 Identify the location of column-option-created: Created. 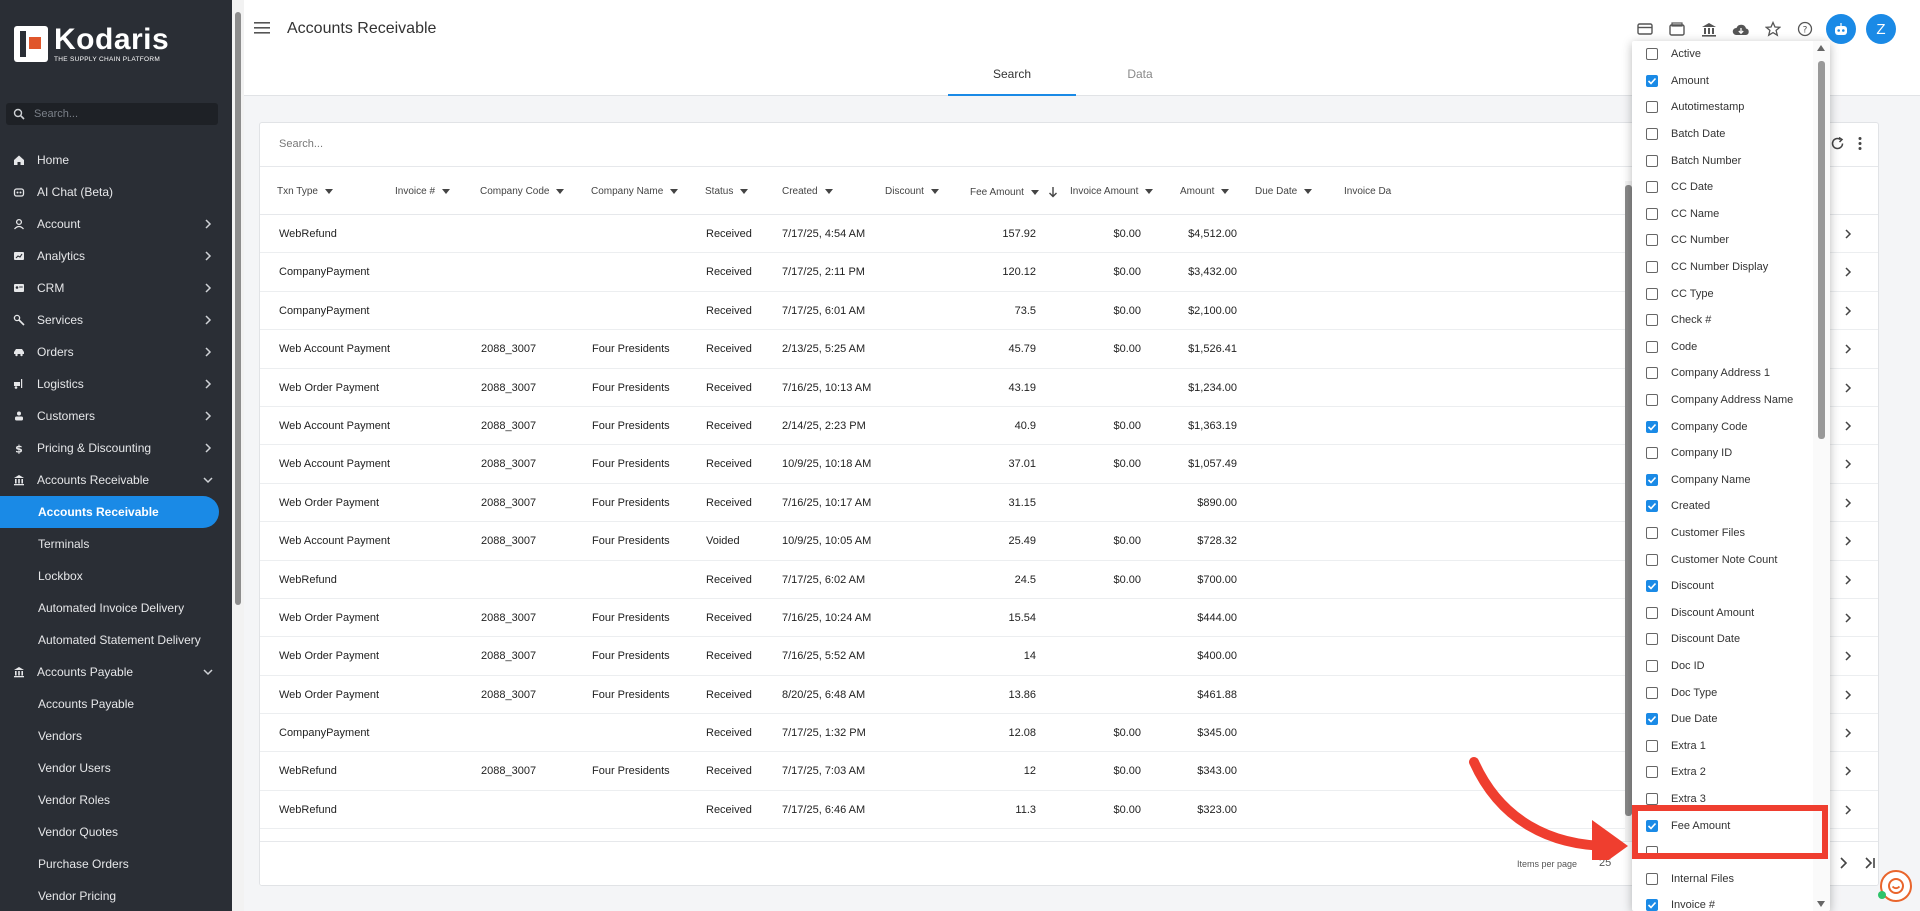
(1721, 506).